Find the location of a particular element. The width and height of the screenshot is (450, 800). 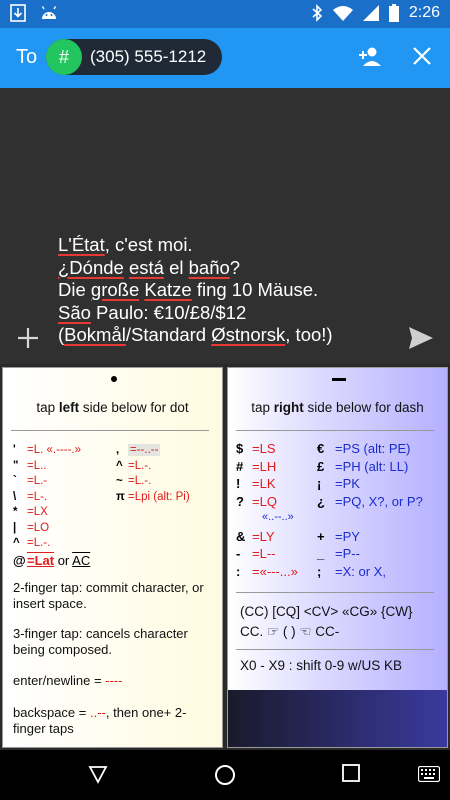

dot-hint: tap left side below for dot is located at coordinates (112, 407).